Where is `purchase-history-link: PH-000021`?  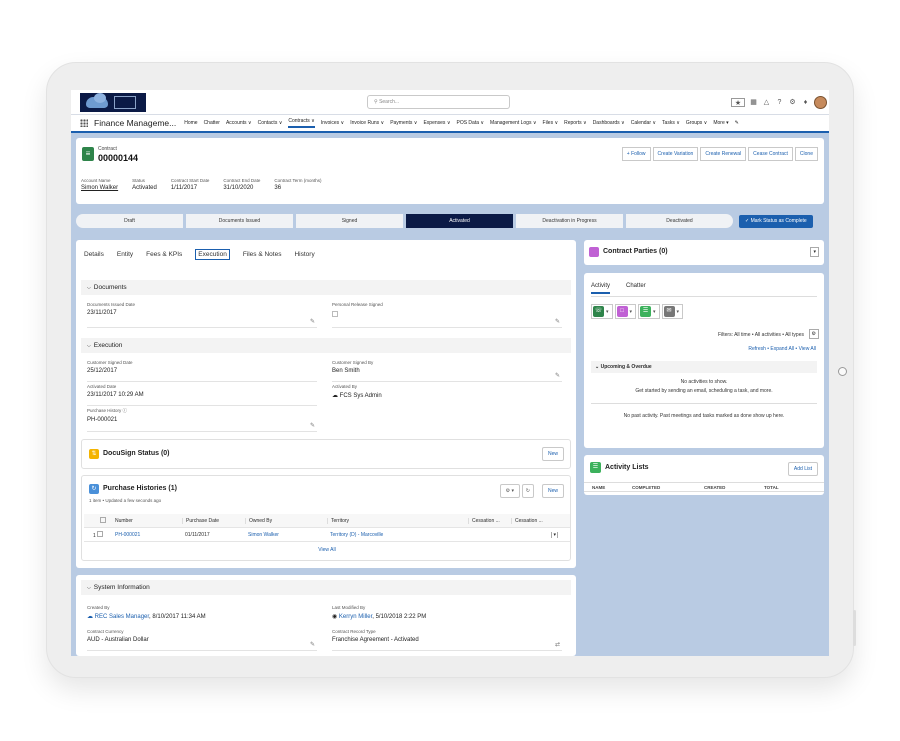
purchase-history-link: PH-000021 is located at coordinates (202, 420).